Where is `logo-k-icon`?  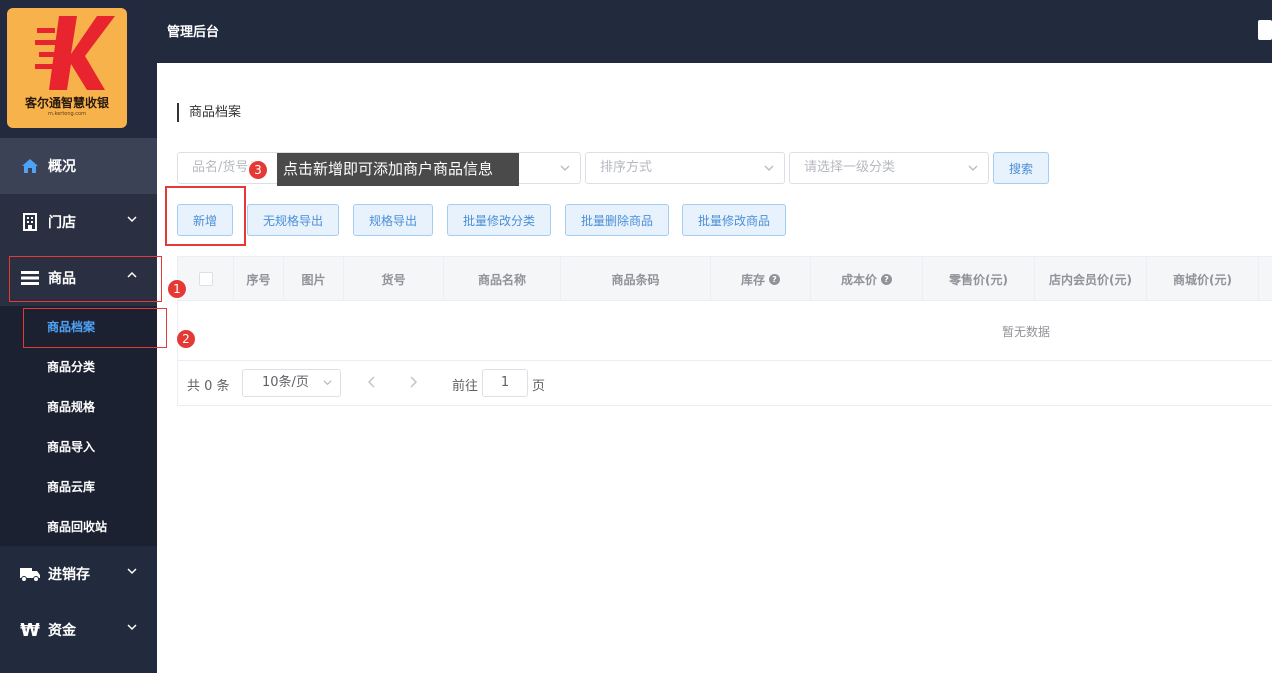 logo-k-icon is located at coordinates (75, 53).